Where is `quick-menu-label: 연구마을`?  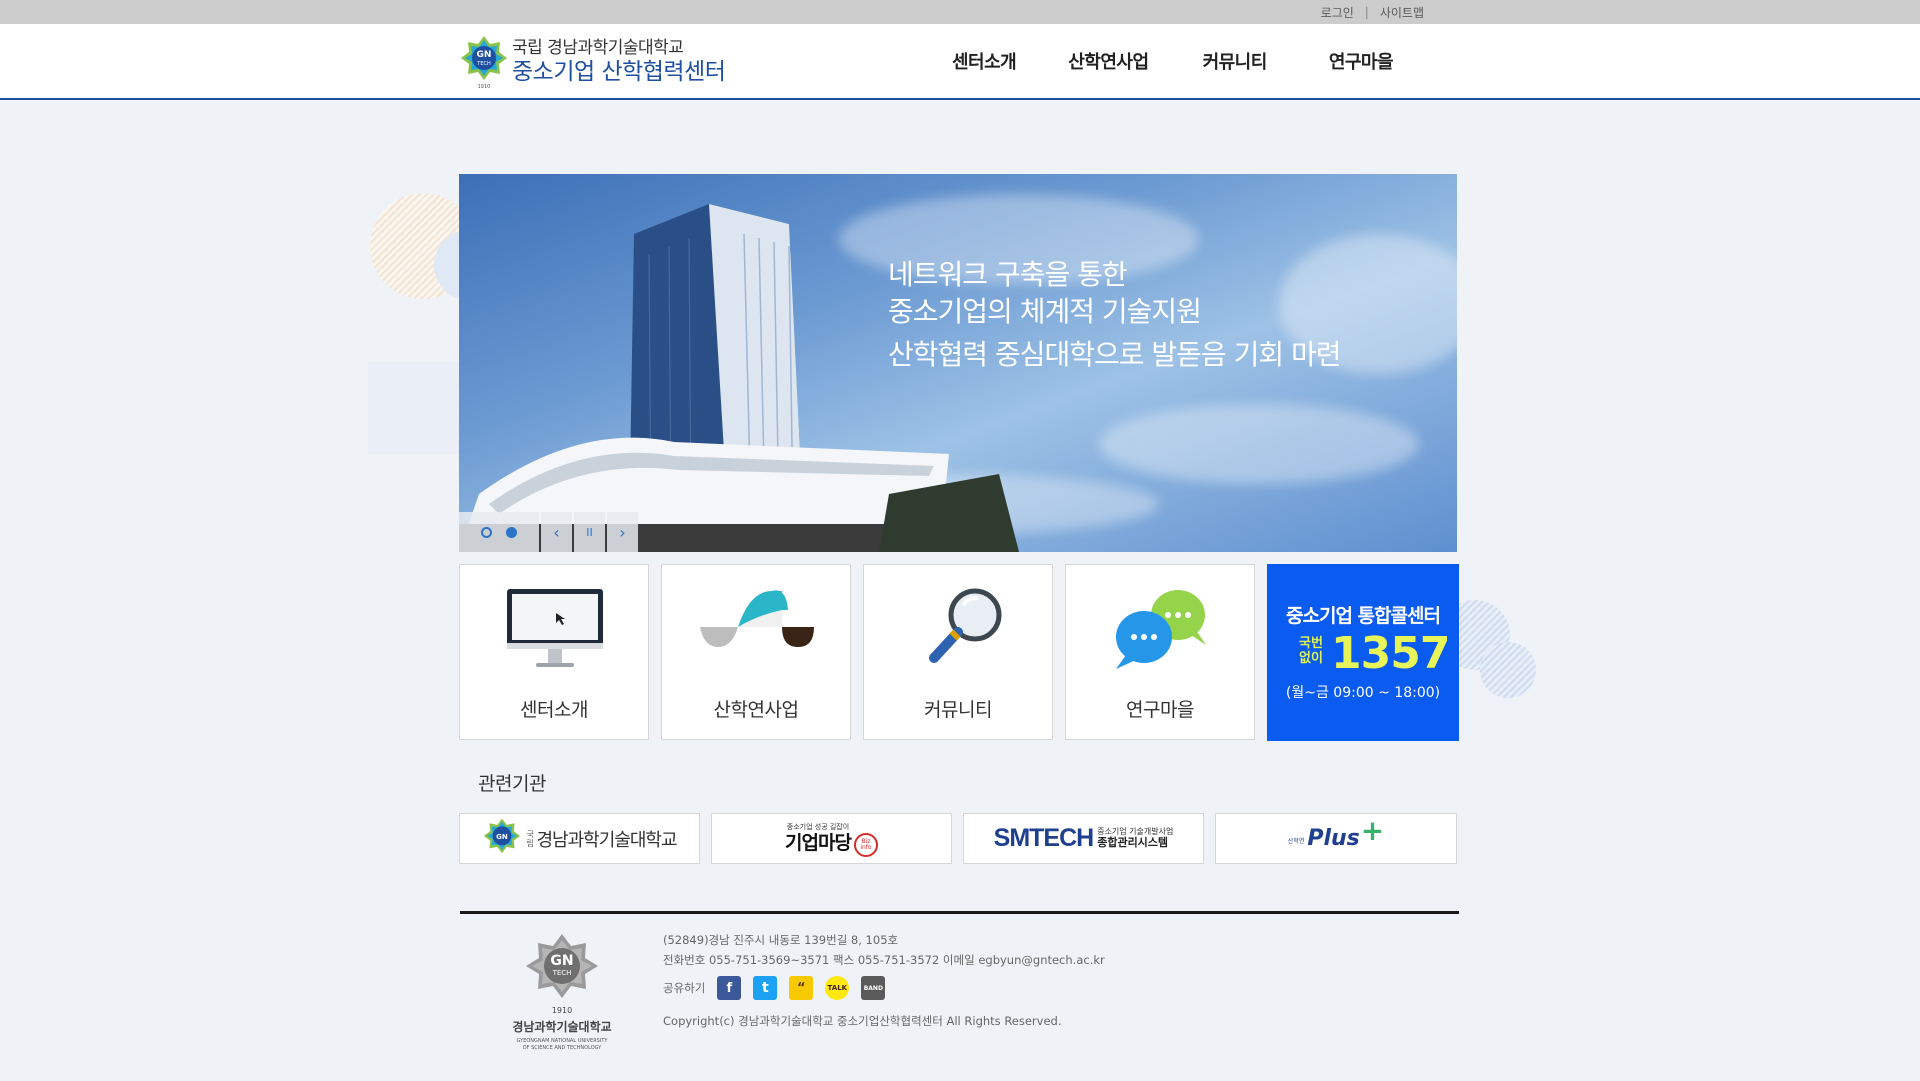 quick-menu-label: 연구마을 is located at coordinates (1160, 710).